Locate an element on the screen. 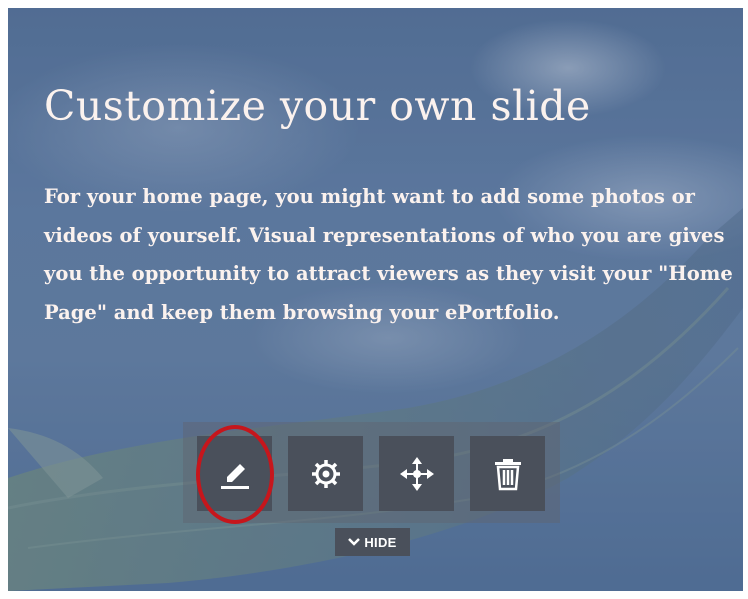 The height and width of the screenshot is (599, 748). edit-button is located at coordinates (234, 473).